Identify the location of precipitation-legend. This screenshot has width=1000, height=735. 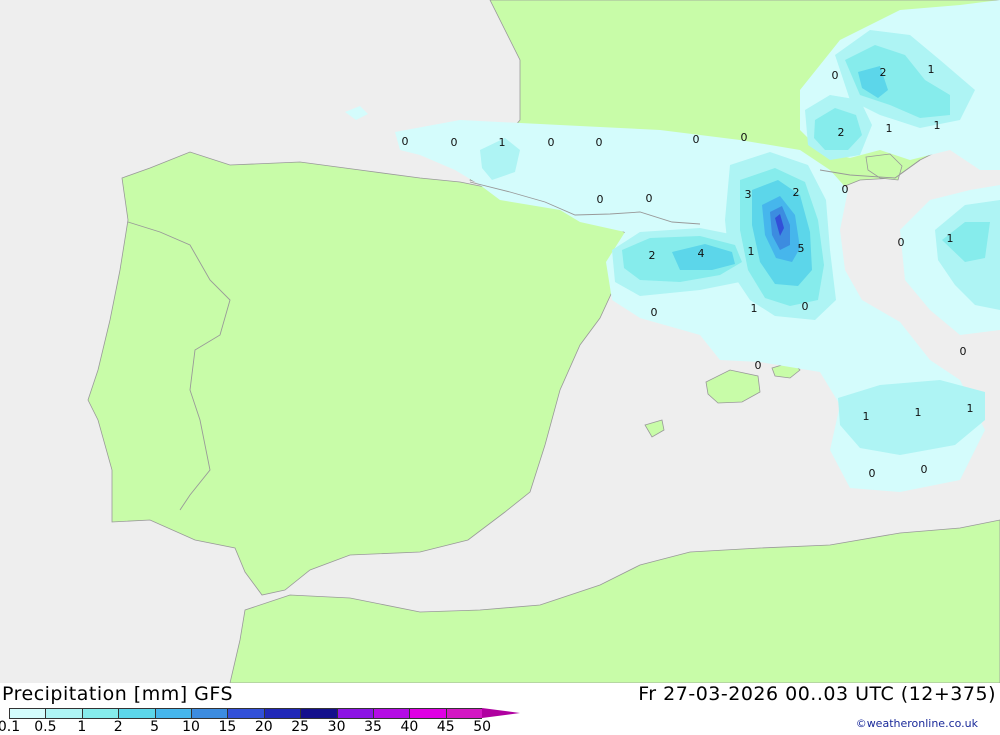
(265, 713).